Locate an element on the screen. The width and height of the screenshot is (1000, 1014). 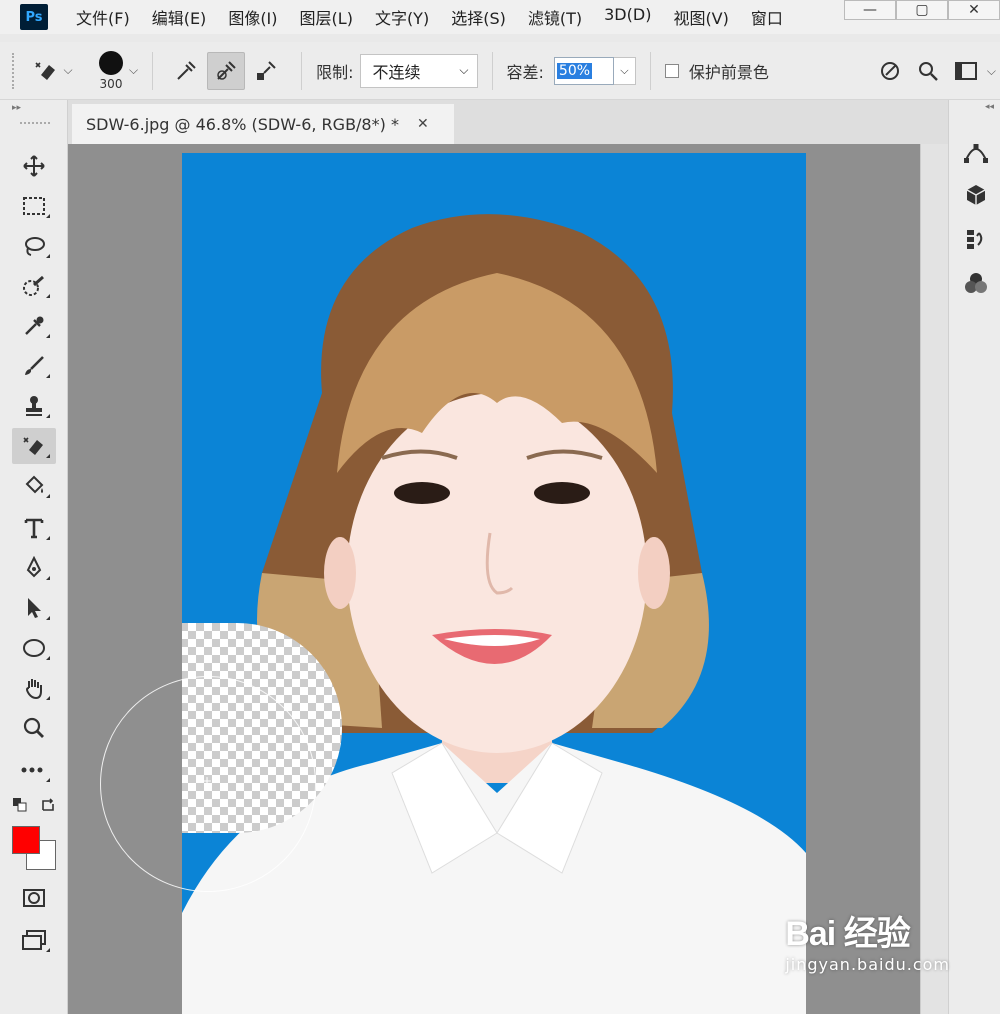
eyedropper-tool is located at coordinates (34, 326).